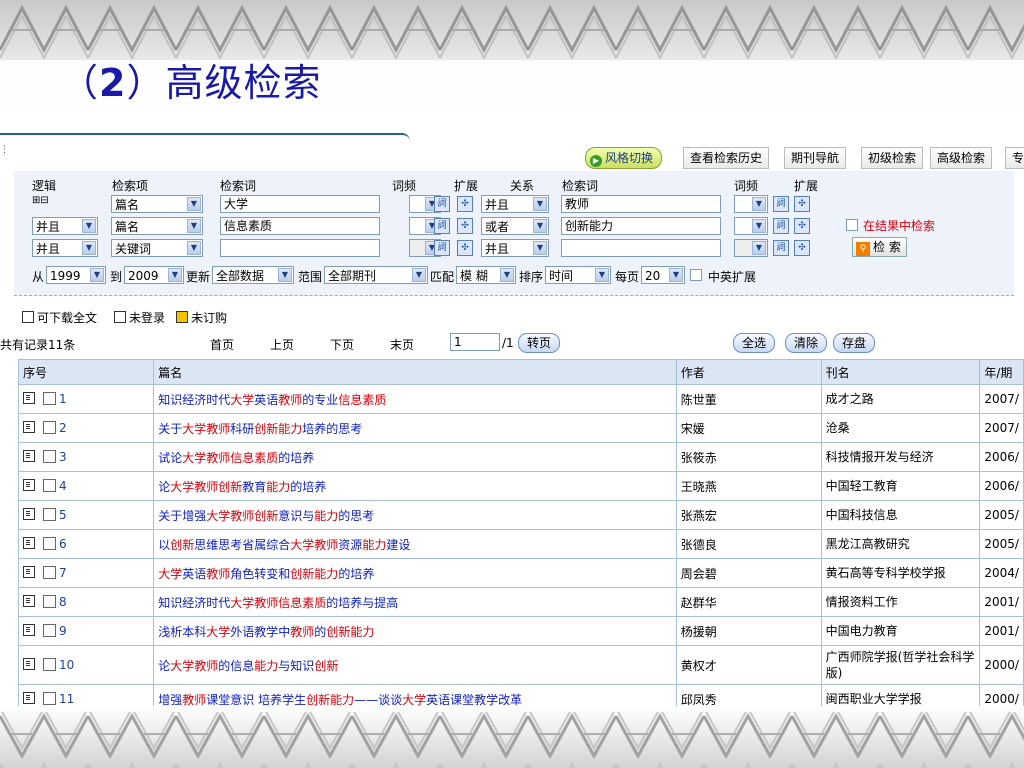 The image size is (1024, 768). What do you see at coordinates (663, 275) in the screenshot?
I see `per-page-select: 20 ▼` at bounding box center [663, 275].